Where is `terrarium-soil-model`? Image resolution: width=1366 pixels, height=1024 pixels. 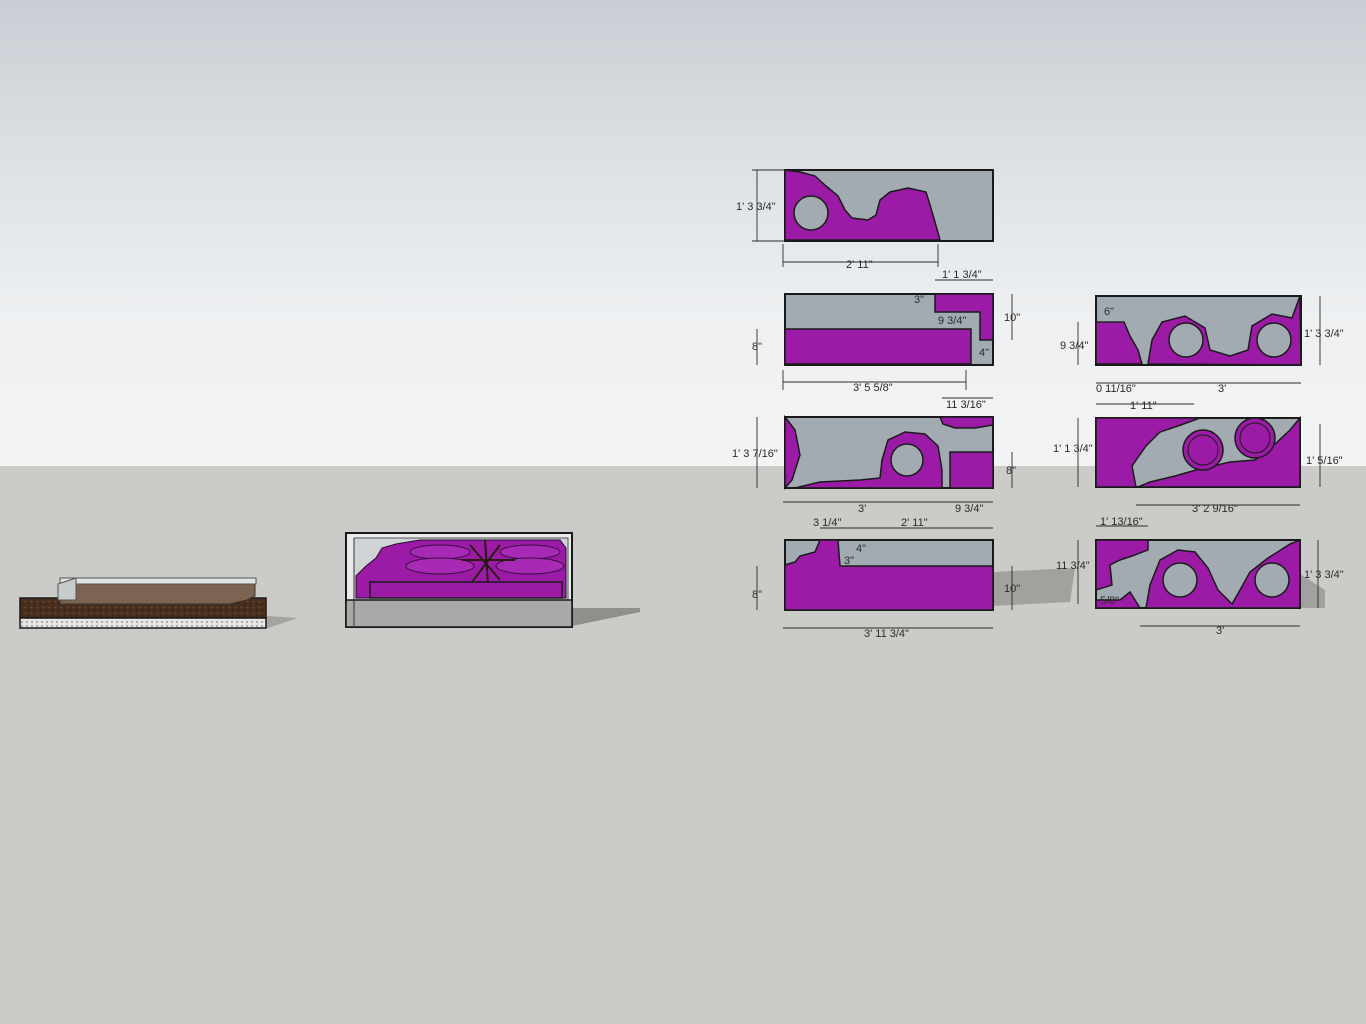
terrarium-soil-model is located at coordinates (158, 603).